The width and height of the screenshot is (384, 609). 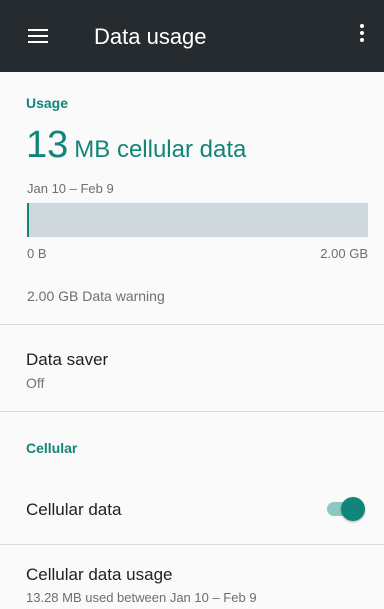 What do you see at coordinates (141, 597) in the screenshot?
I see `cellular-data-usage-subtitle: 13.28 MB used between Jan 10 – Feb 9` at bounding box center [141, 597].